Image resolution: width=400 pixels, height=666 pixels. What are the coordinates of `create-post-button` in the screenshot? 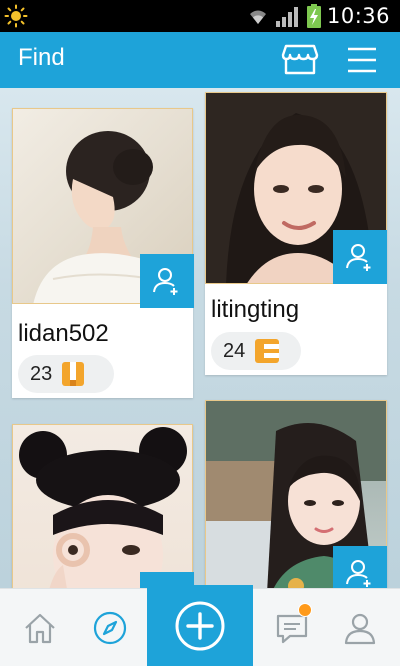 It's located at (200, 625).